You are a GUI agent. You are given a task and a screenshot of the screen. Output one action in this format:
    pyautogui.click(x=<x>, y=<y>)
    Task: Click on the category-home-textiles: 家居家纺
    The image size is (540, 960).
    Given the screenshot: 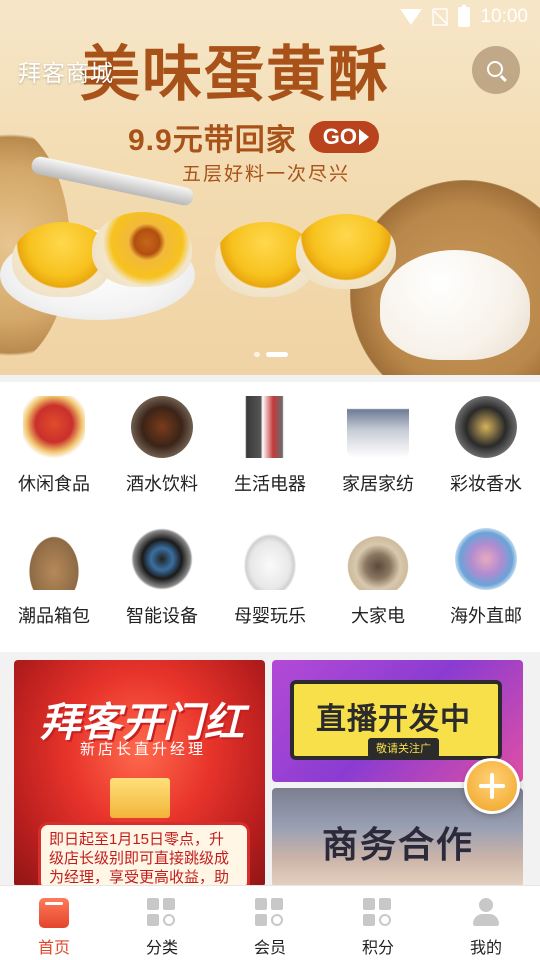 What is the action you would take?
    pyautogui.click(x=378, y=462)
    